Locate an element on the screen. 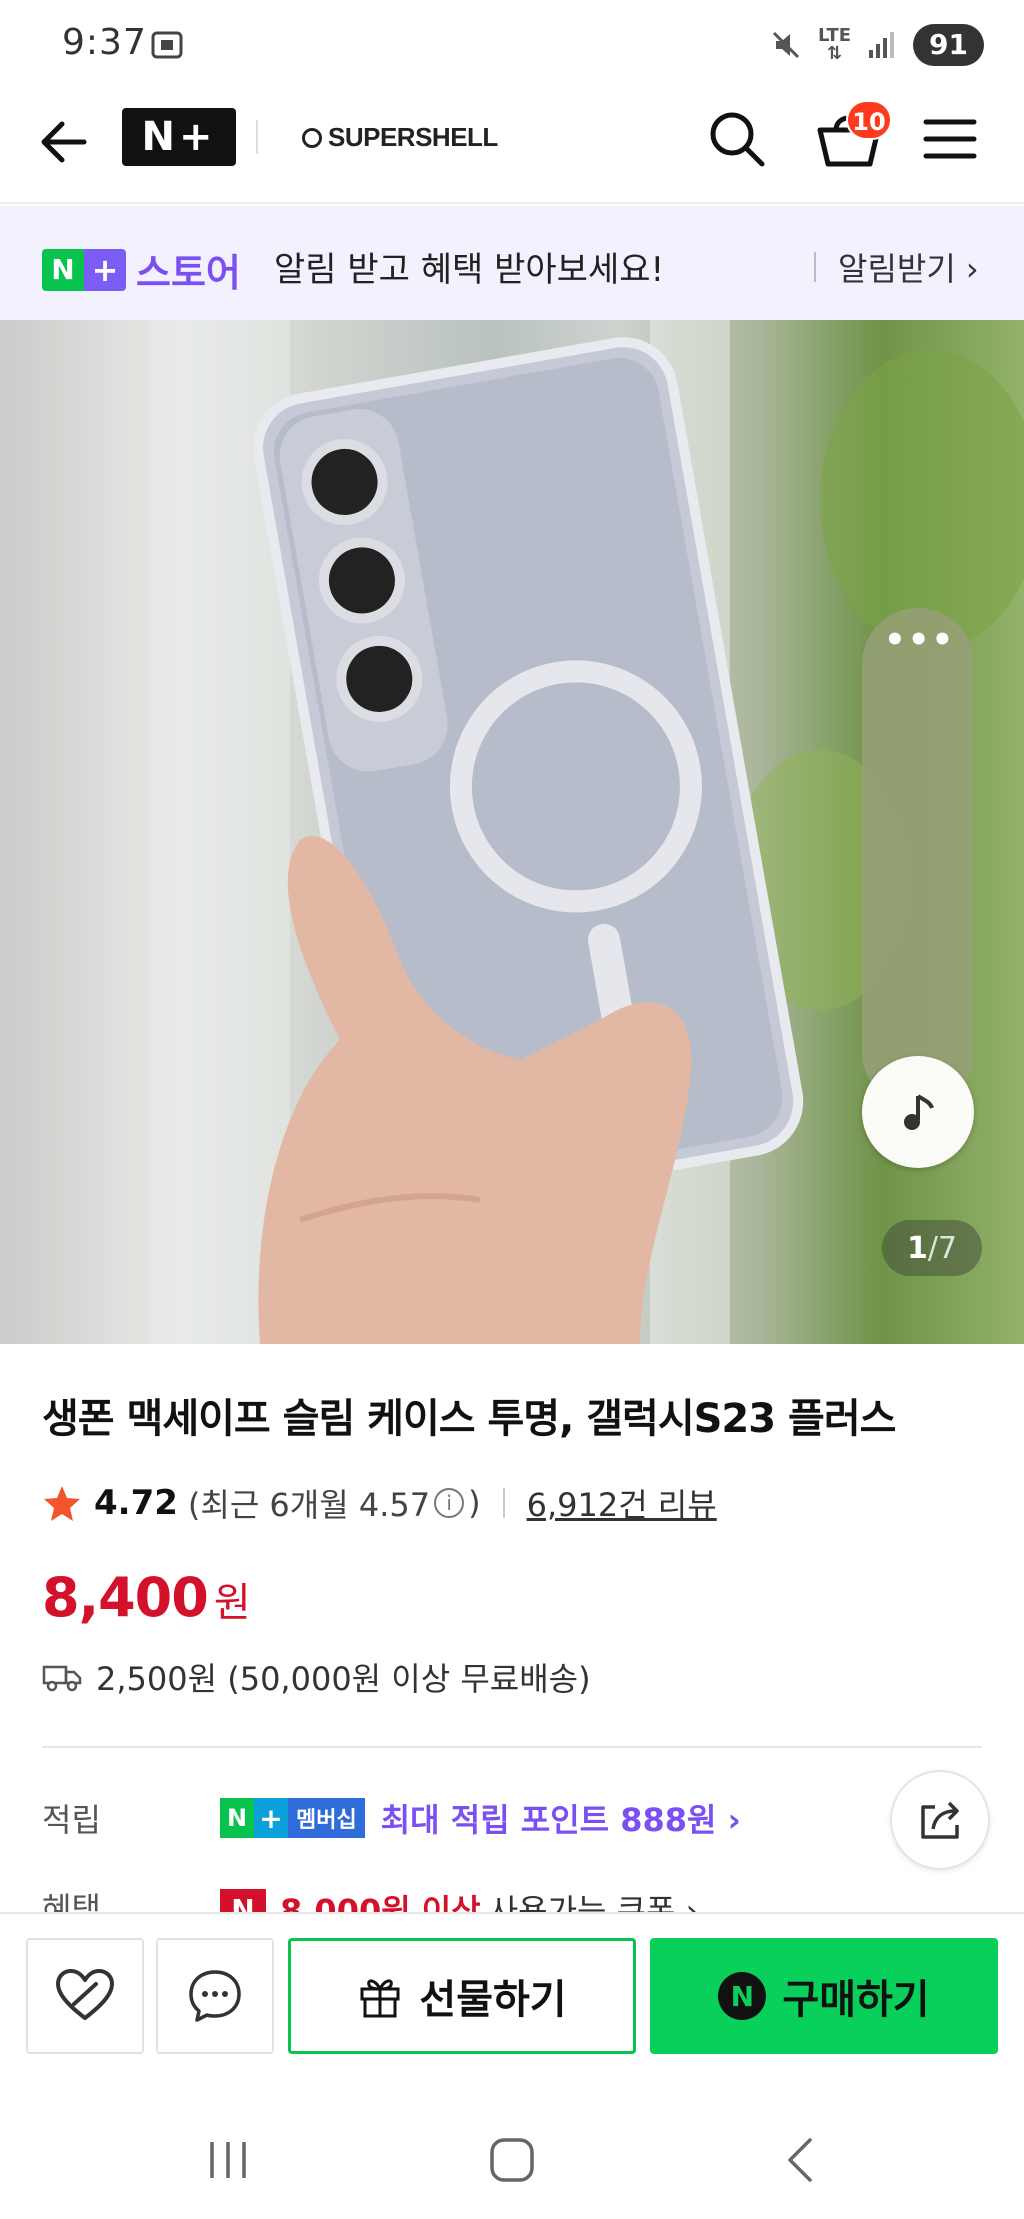 This screenshot has height=2219, width=1024. naver-plus-logo: N+ is located at coordinates (179, 137).